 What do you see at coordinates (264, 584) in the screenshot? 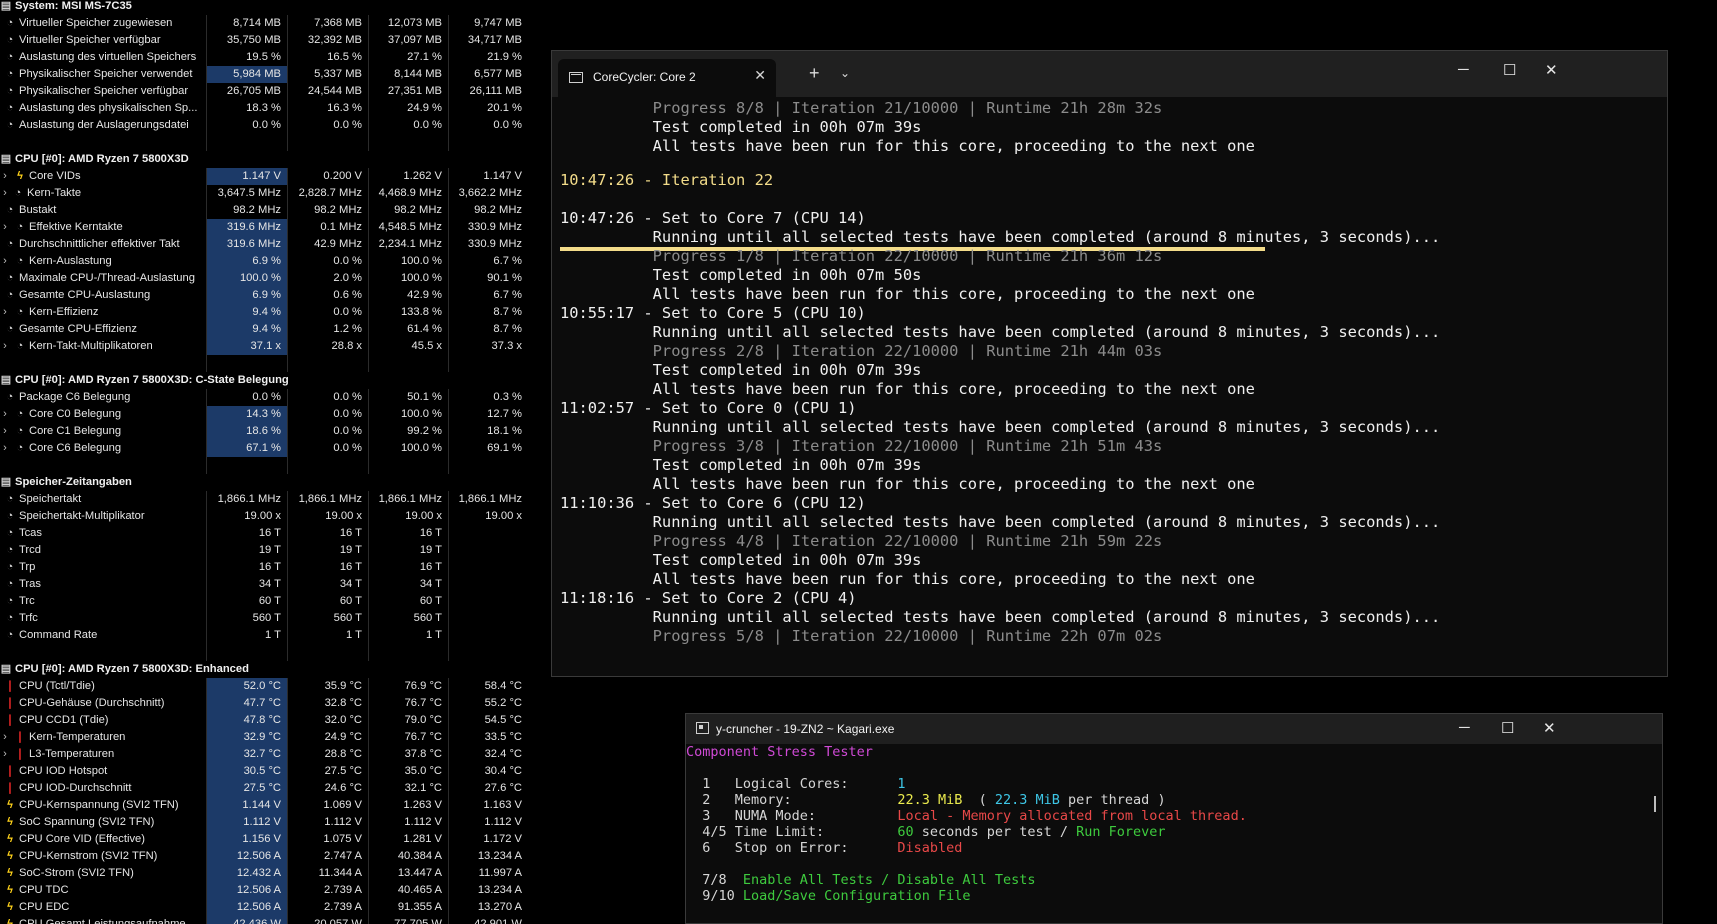
I see `sensor-row: ◔ Tras 34 T 34 T 34 T` at bounding box center [264, 584].